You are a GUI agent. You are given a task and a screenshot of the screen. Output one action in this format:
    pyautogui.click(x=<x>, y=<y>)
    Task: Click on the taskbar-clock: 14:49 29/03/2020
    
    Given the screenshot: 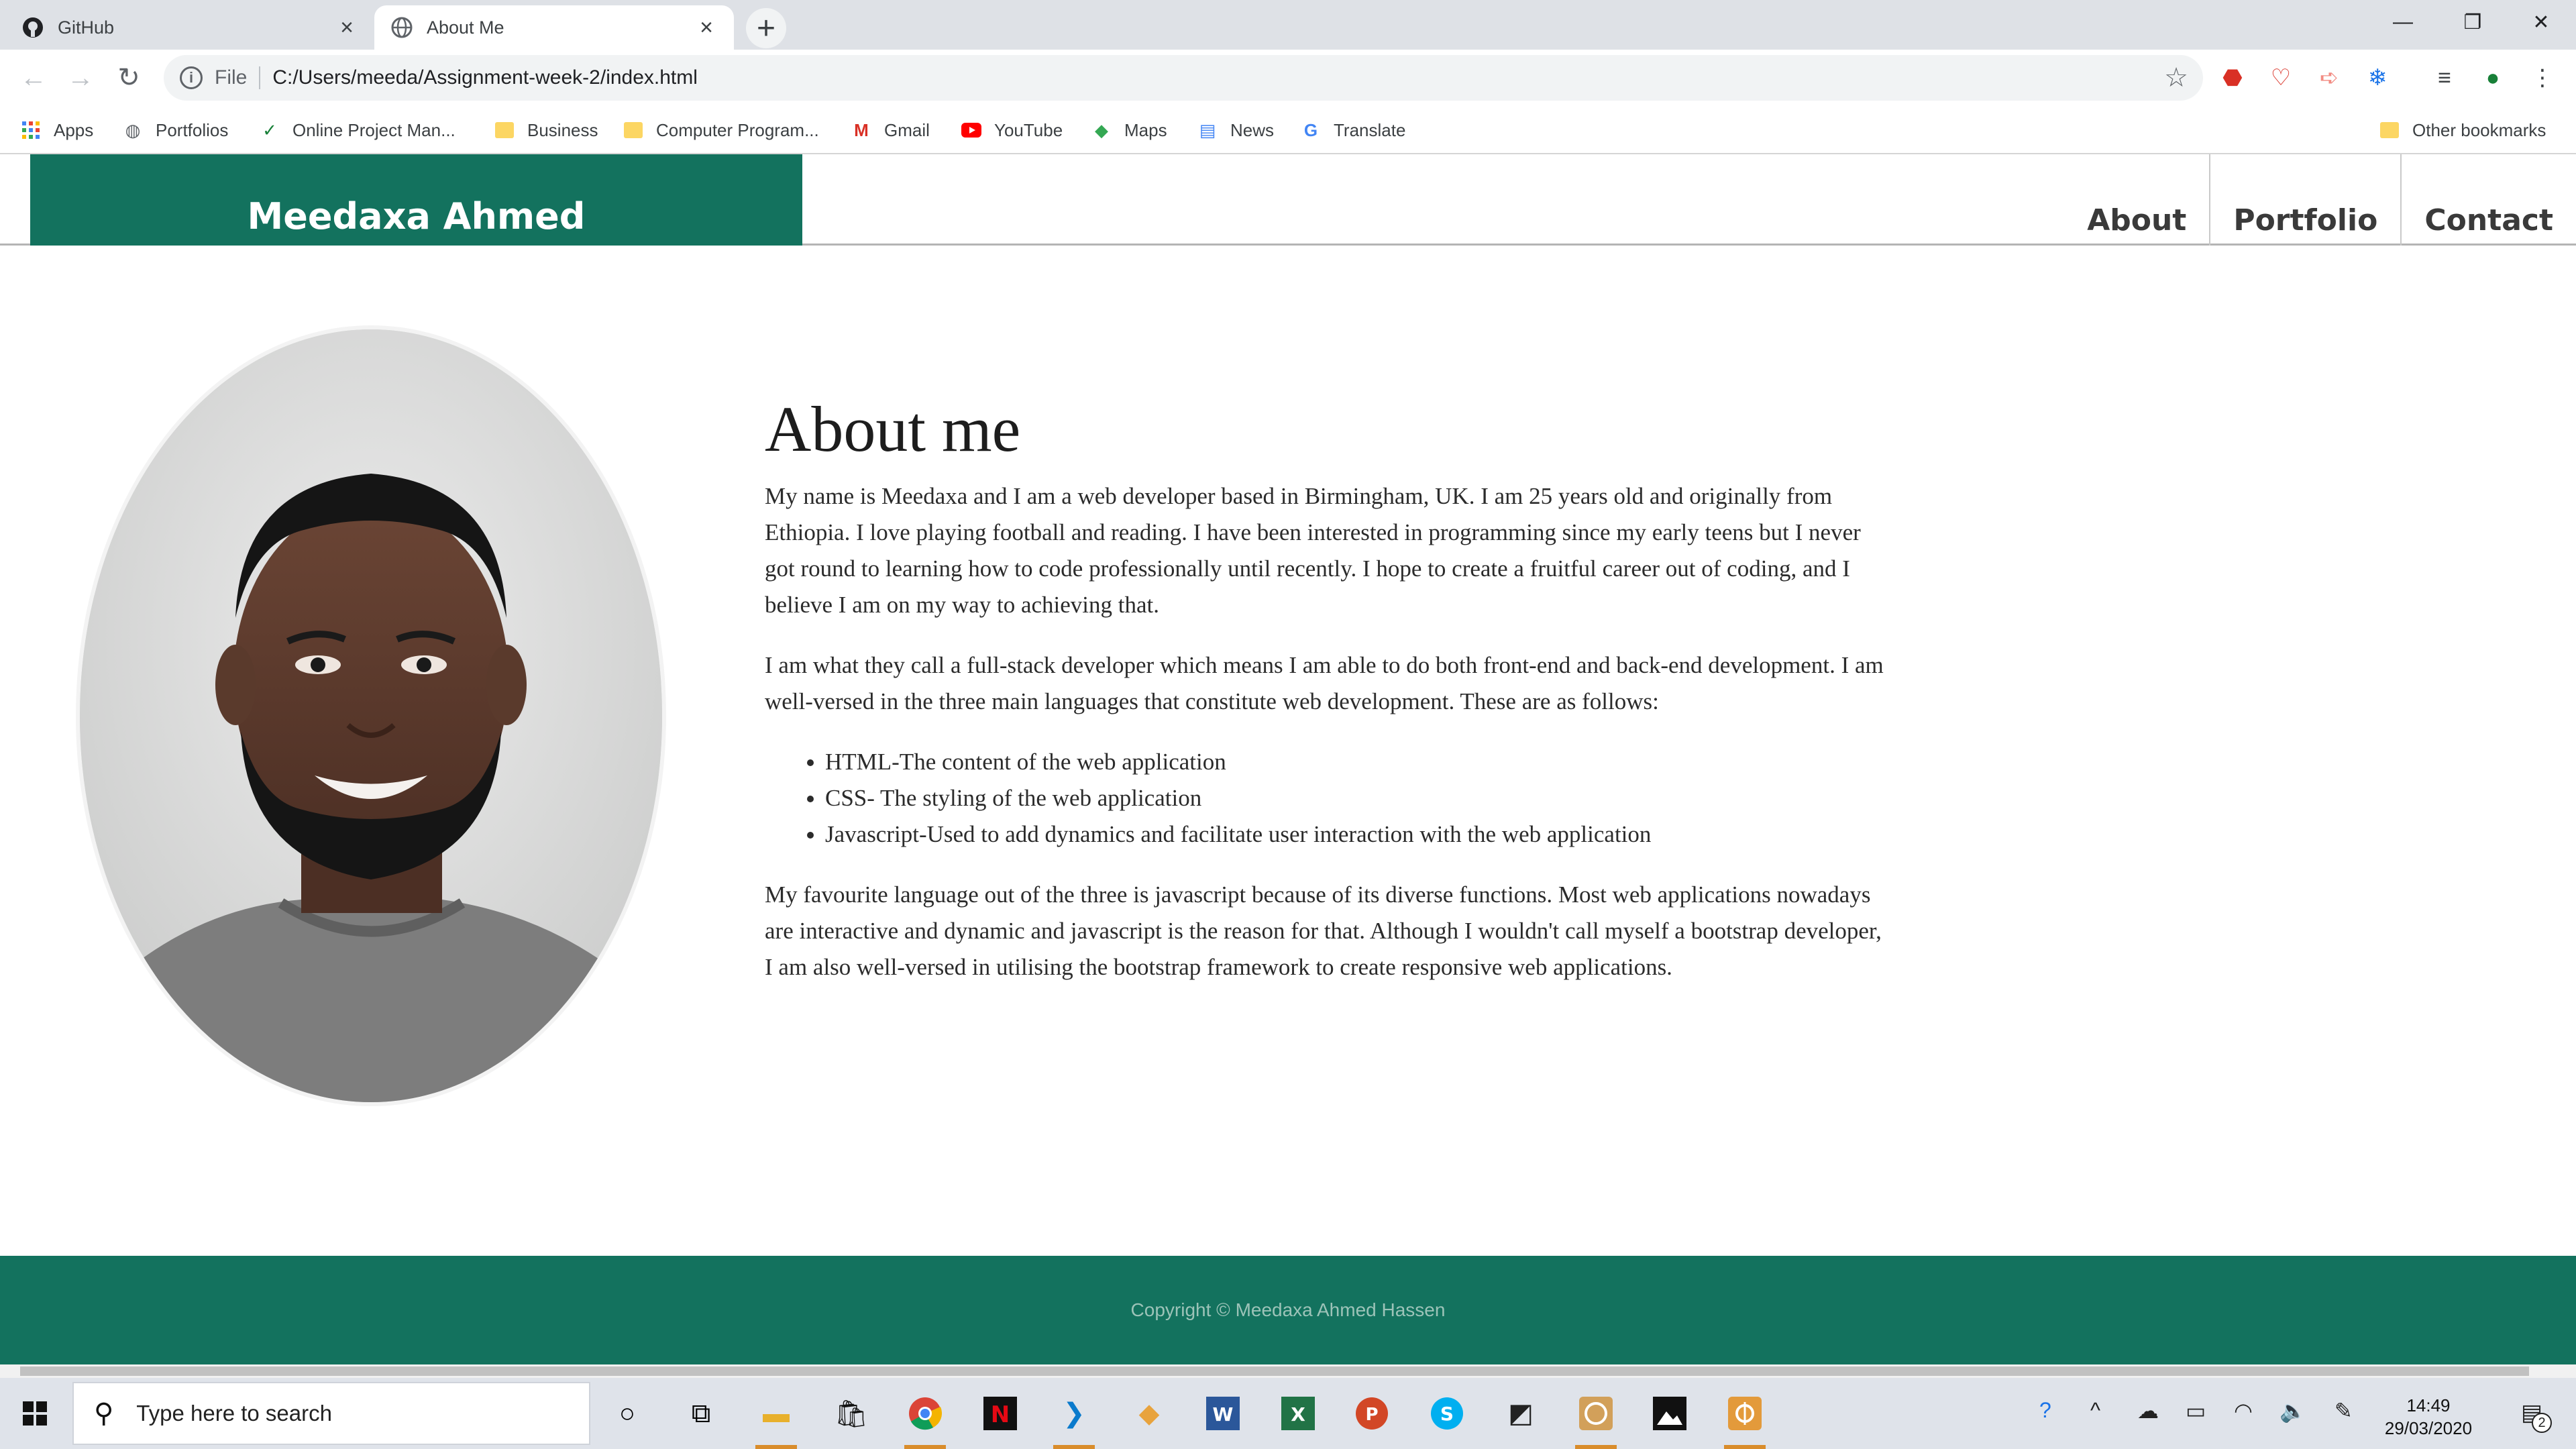 What is the action you would take?
    pyautogui.click(x=2428, y=1417)
    